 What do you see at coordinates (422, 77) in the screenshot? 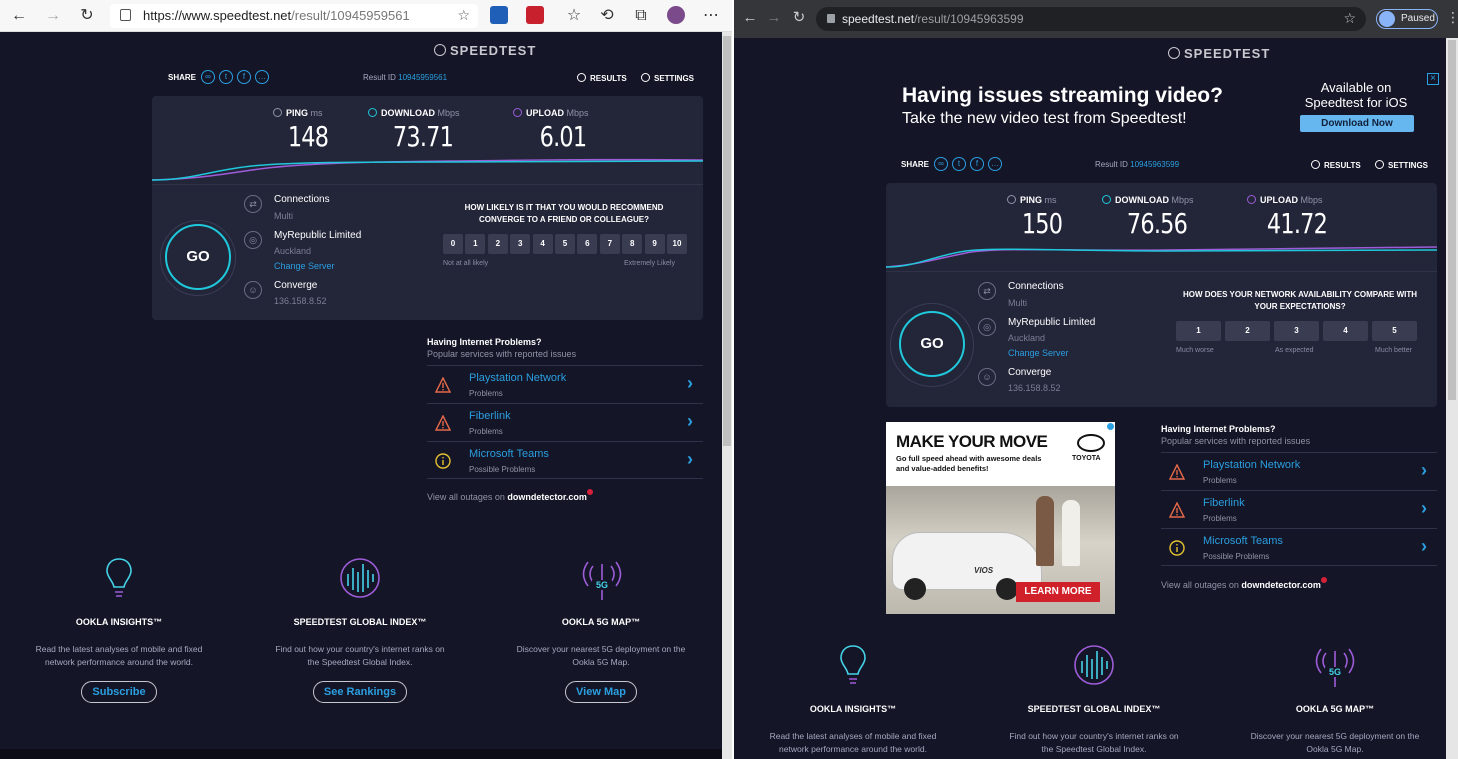
I see `result-id-link: 10945959561` at bounding box center [422, 77].